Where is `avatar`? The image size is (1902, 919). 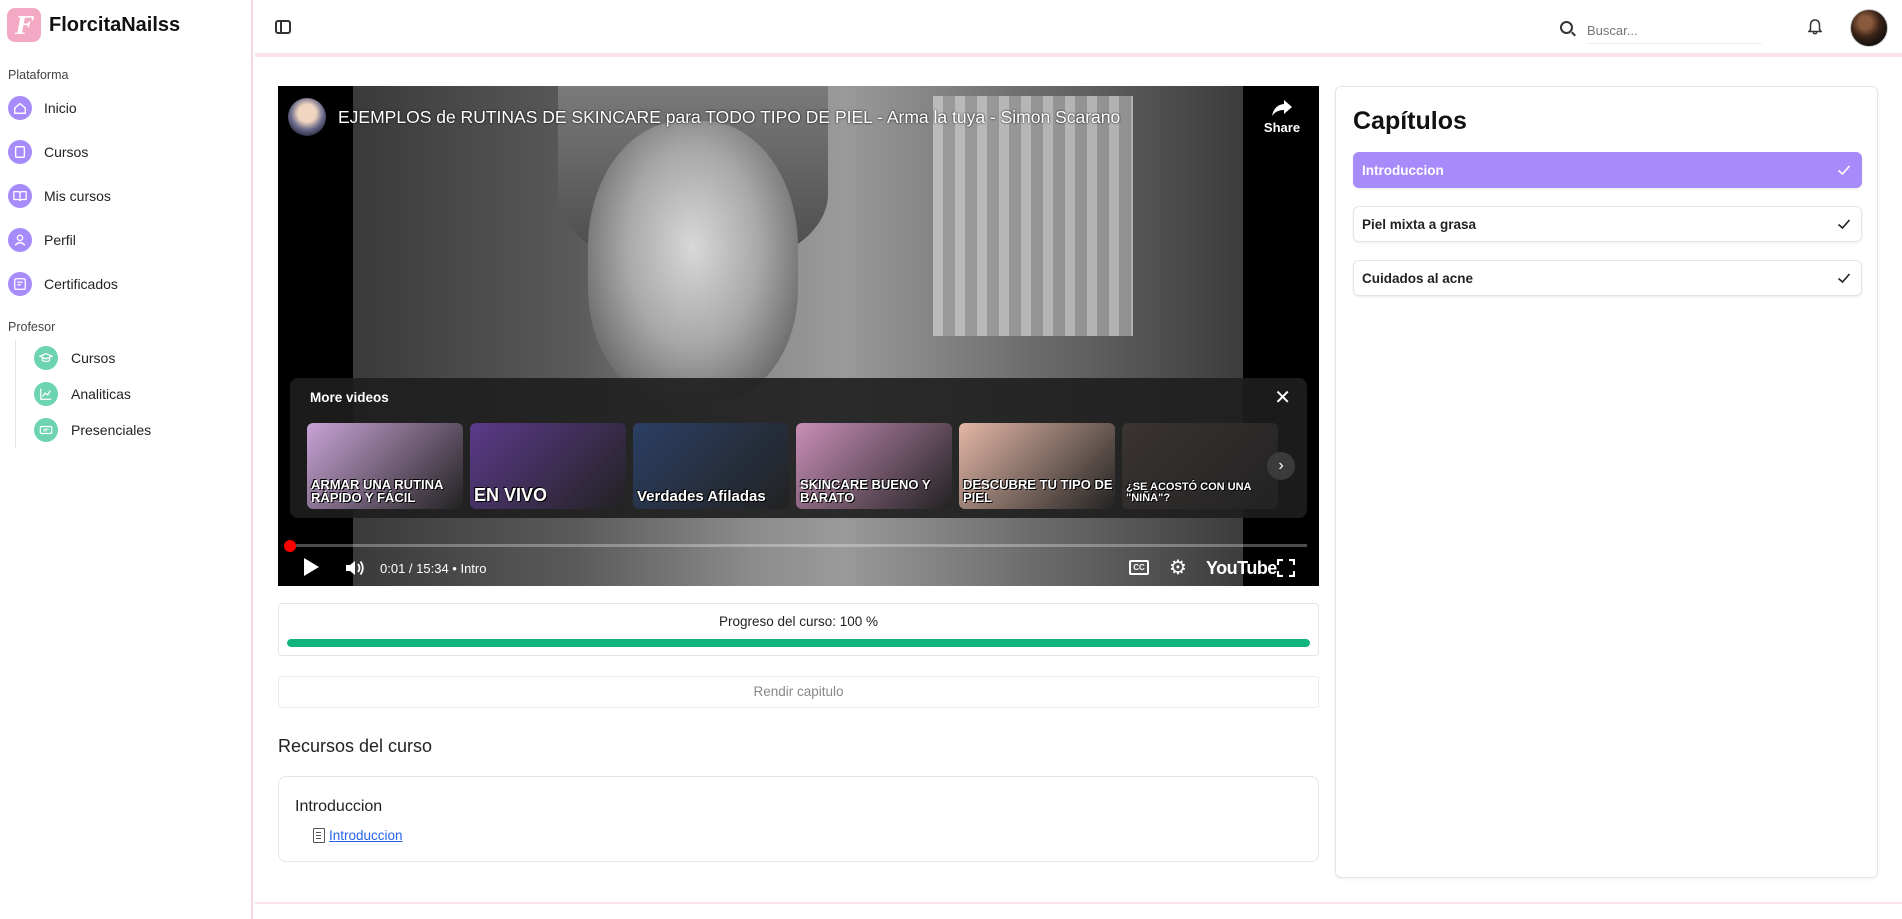 avatar is located at coordinates (1869, 28).